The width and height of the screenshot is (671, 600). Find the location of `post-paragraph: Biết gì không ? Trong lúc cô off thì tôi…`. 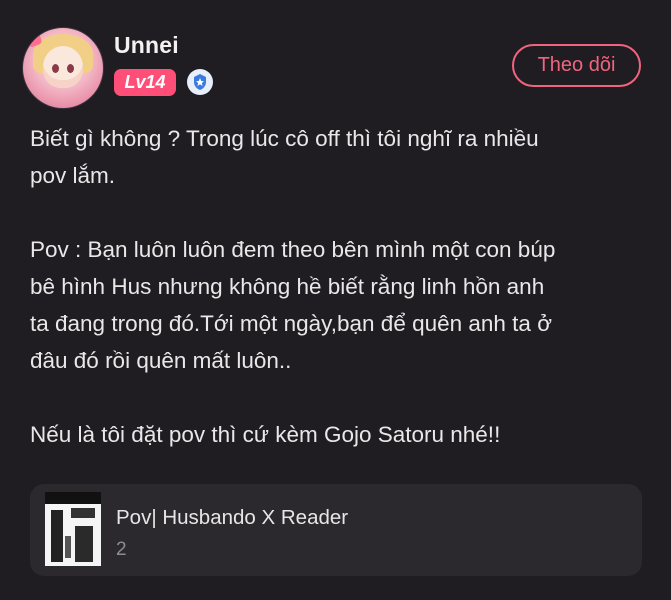

post-paragraph: Biết gì không ? Trong lúc cô off thì tôi… is located at coordinates (284, 157).